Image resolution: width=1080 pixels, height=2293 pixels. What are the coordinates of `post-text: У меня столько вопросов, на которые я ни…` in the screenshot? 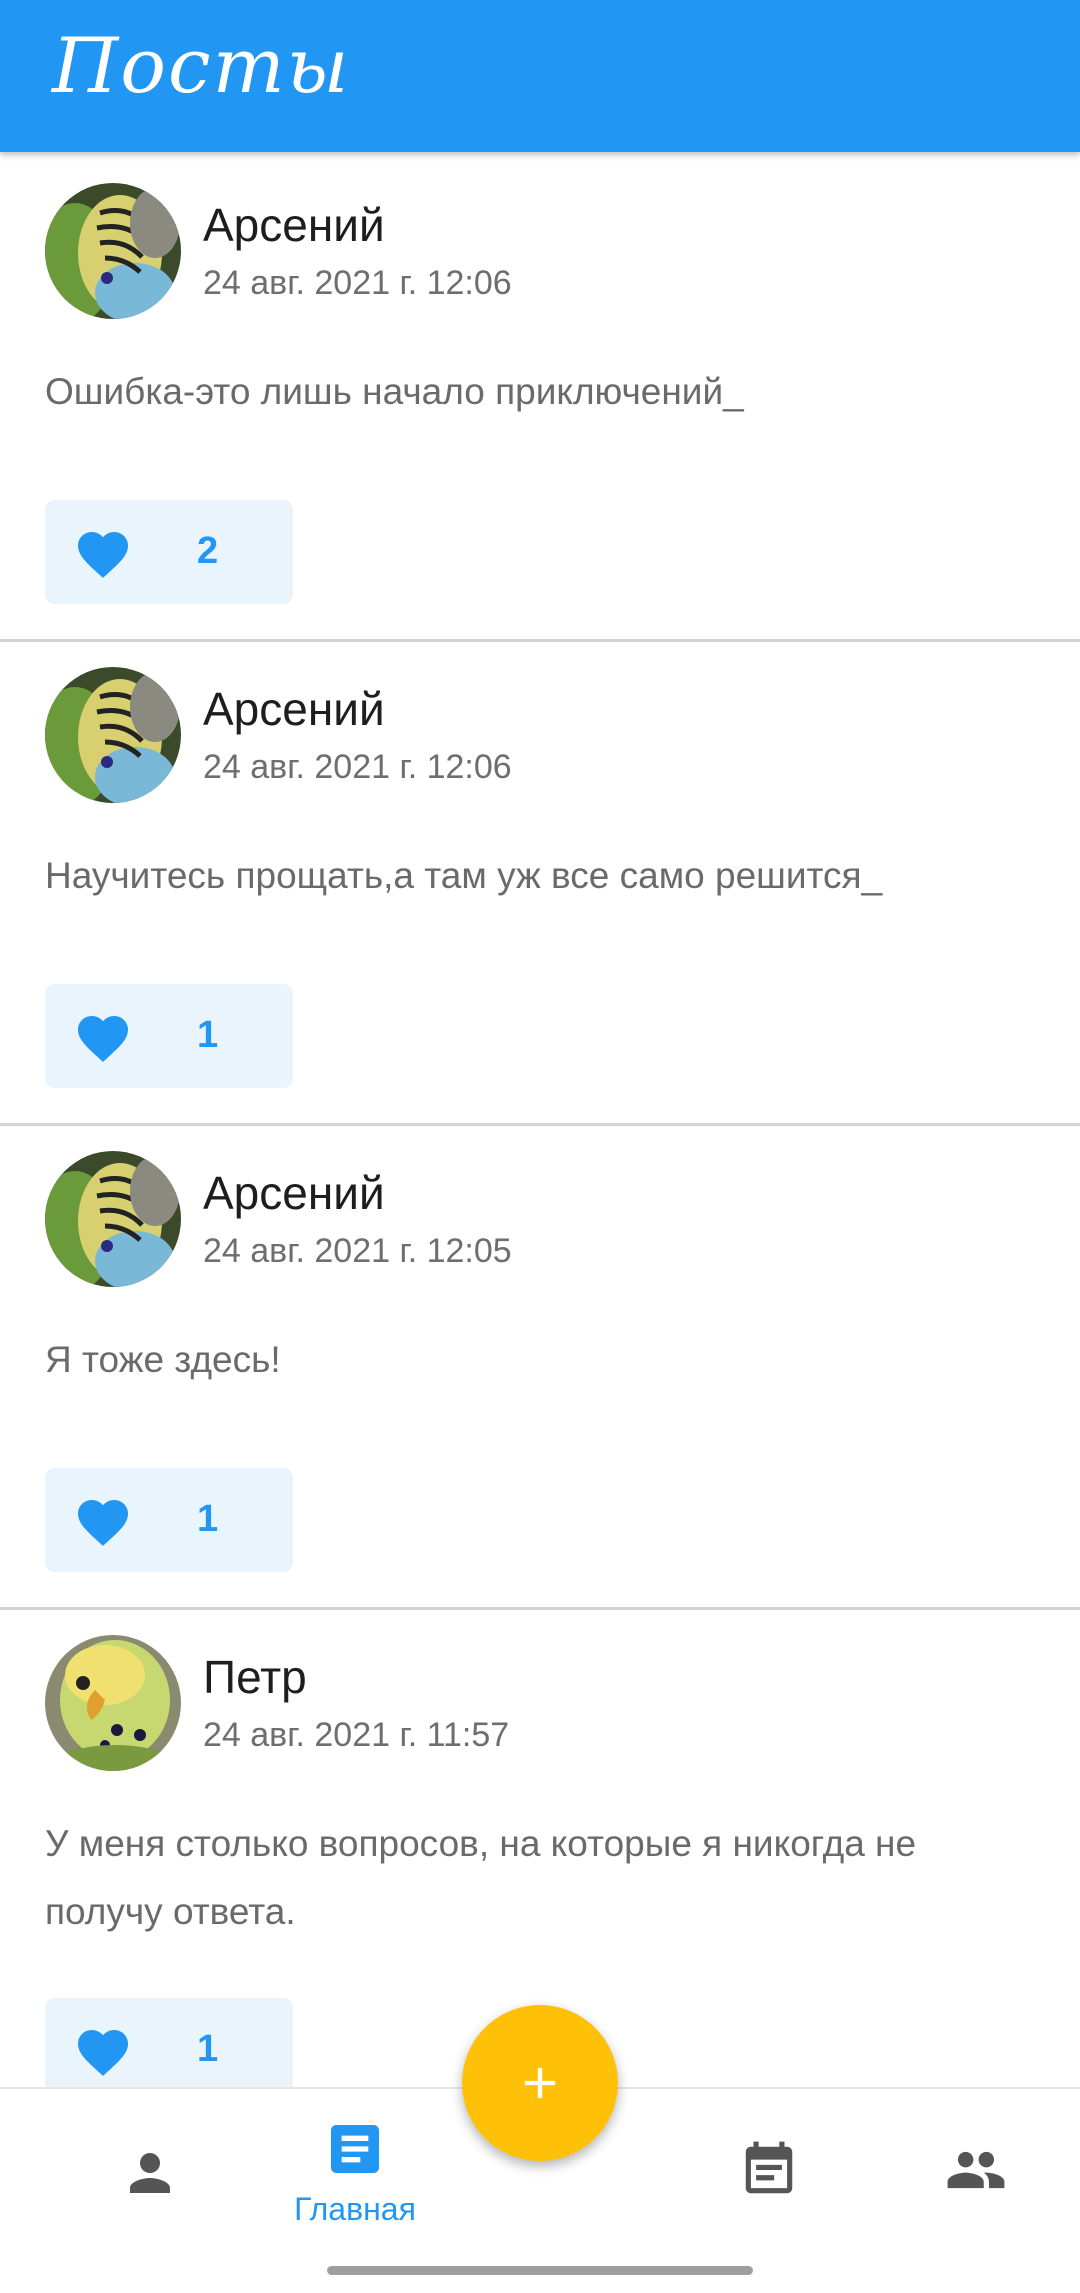 It's located at (481, 1877).